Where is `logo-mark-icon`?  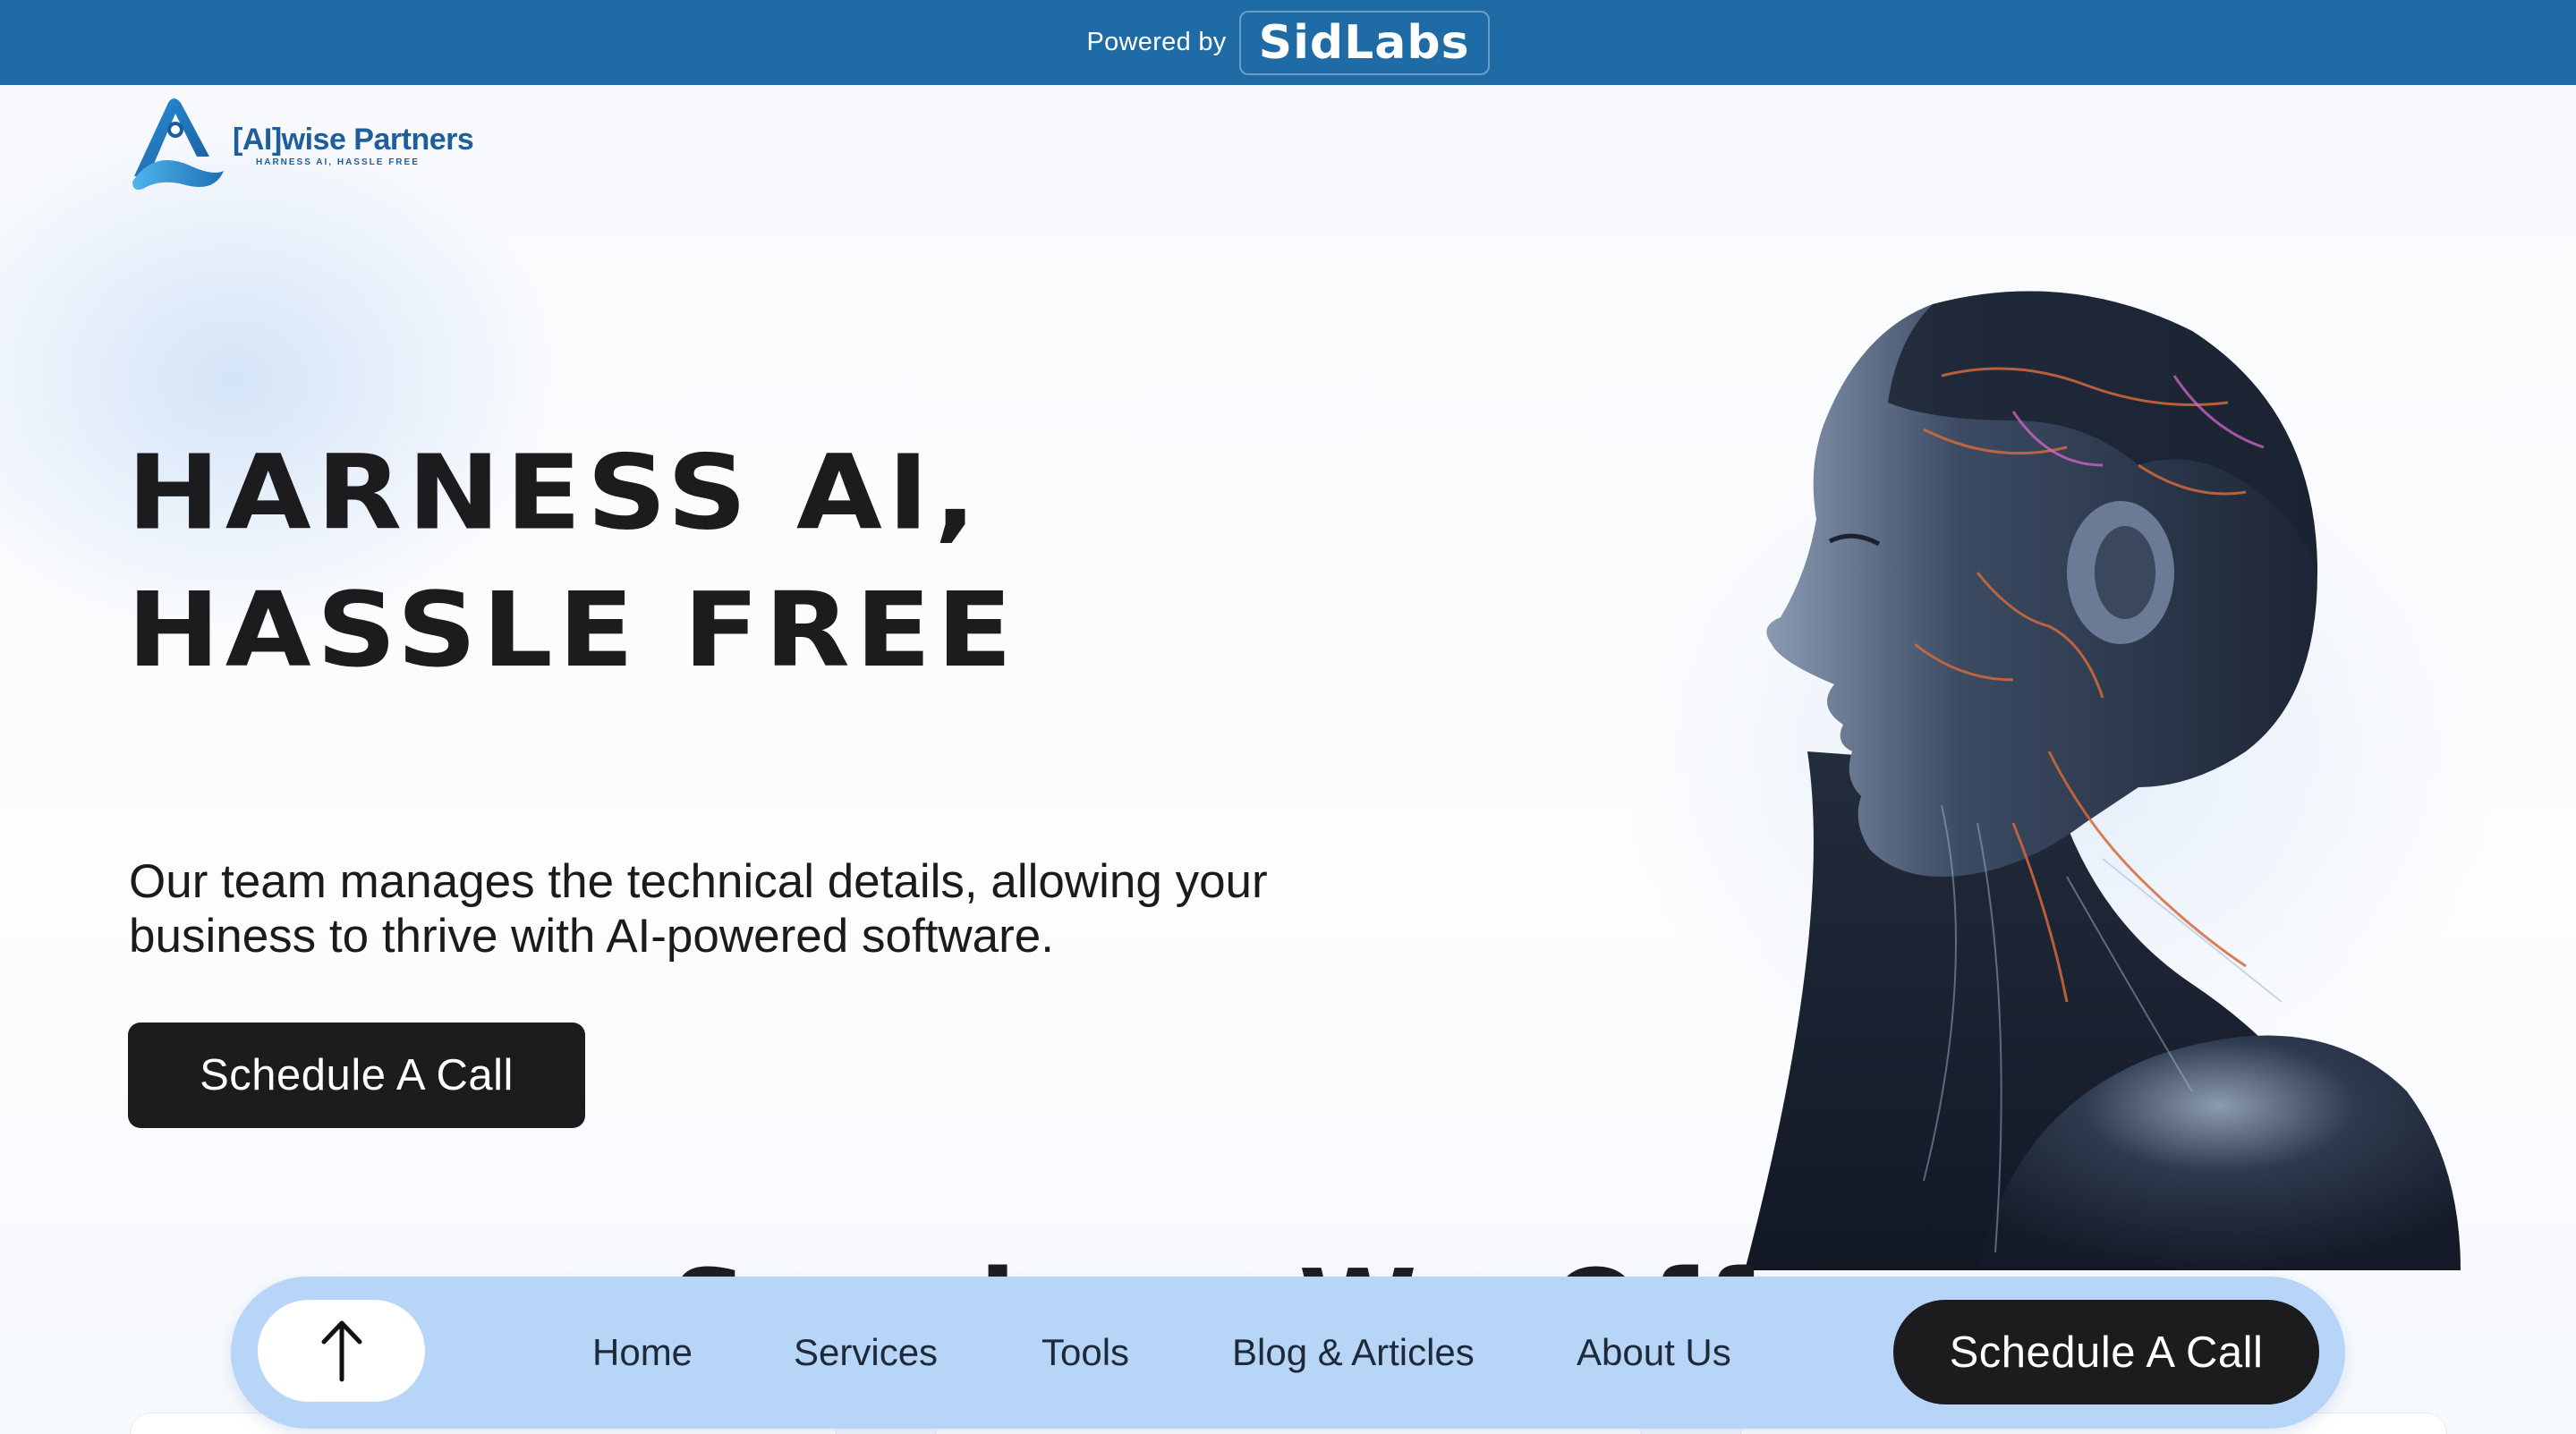
logo-mark-icon is located at coordinates (178, 144).